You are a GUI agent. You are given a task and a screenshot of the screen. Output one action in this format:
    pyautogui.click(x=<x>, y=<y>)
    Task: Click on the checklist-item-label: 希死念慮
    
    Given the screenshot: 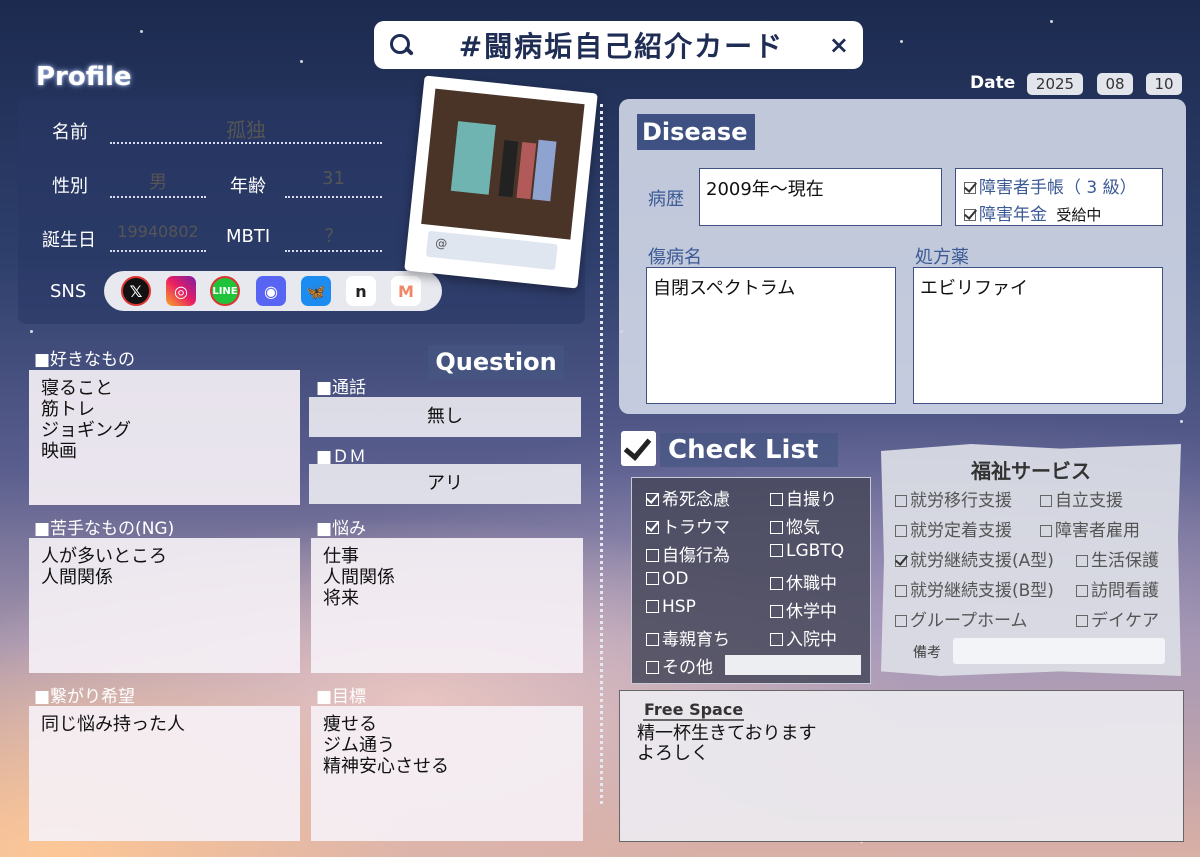 What is the action you would take?
    pyautogui.click(x=696, y=500)
    